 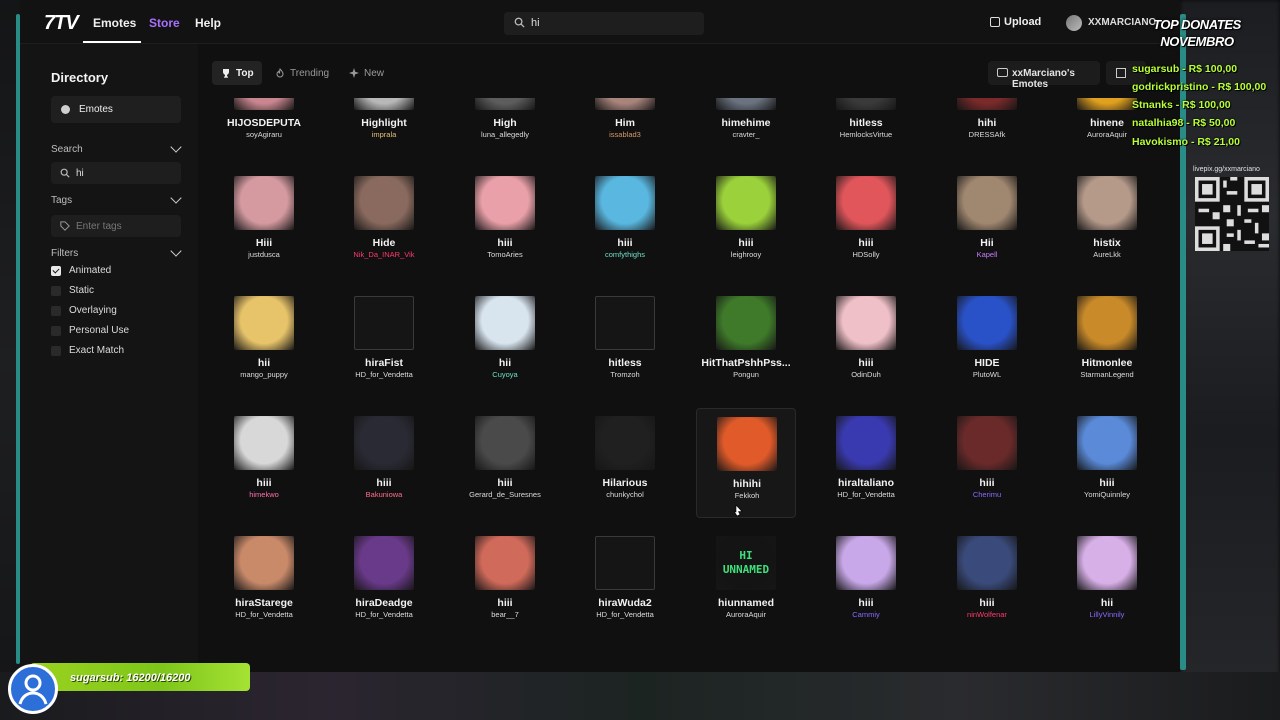 I want to click on emote-card: hiii leighrooy, so click(x=746, y=223).